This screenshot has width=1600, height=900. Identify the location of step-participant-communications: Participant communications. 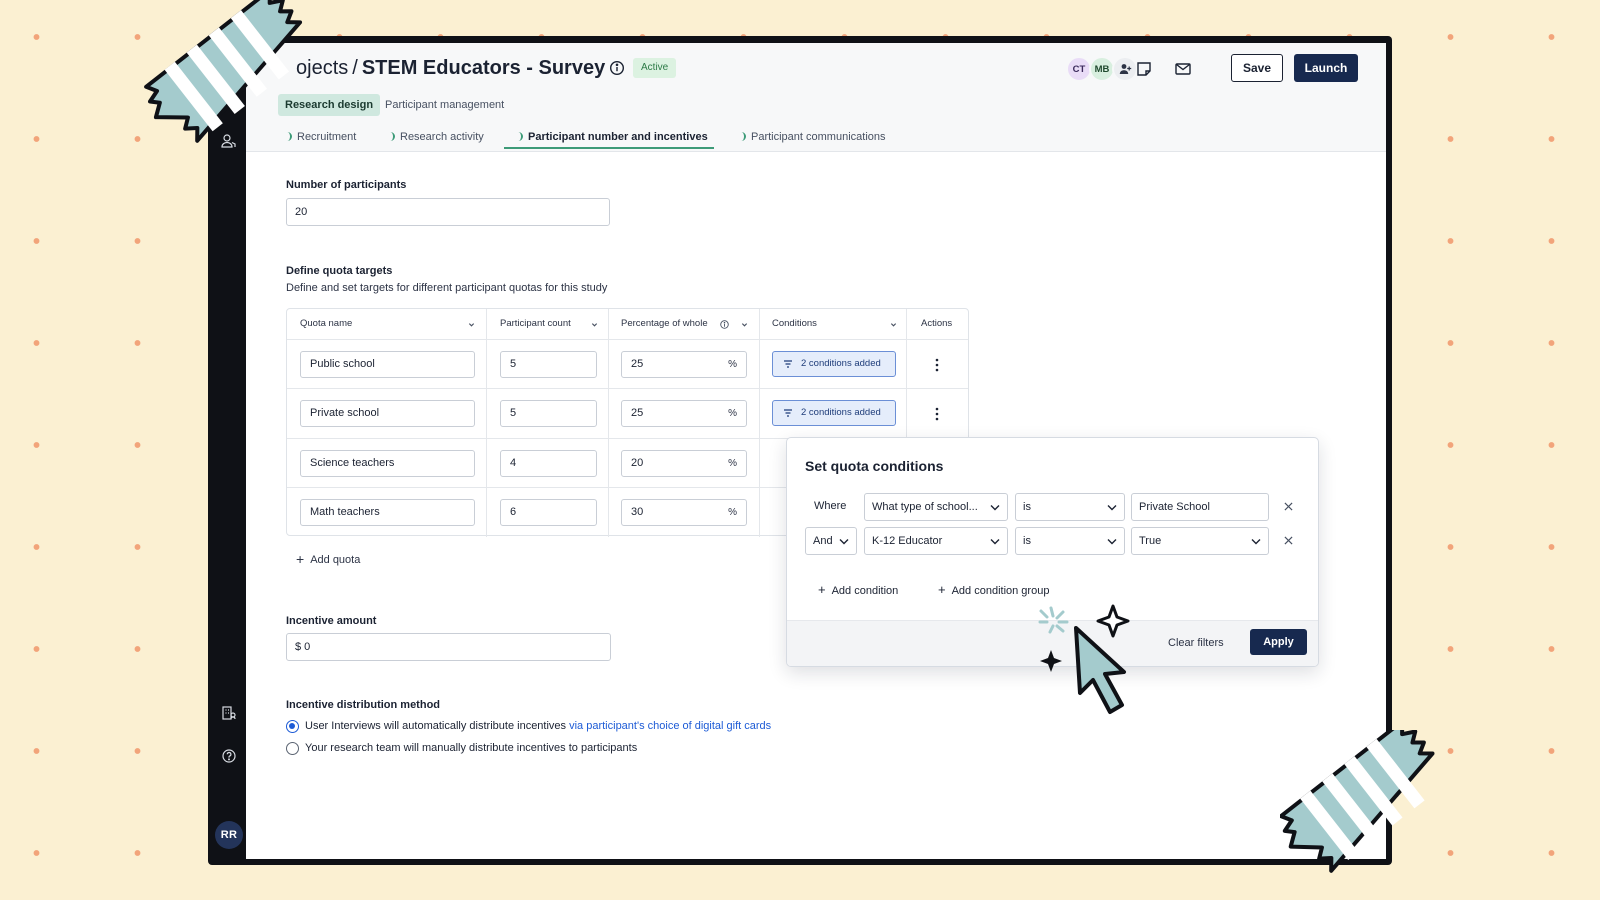
(812, 137).